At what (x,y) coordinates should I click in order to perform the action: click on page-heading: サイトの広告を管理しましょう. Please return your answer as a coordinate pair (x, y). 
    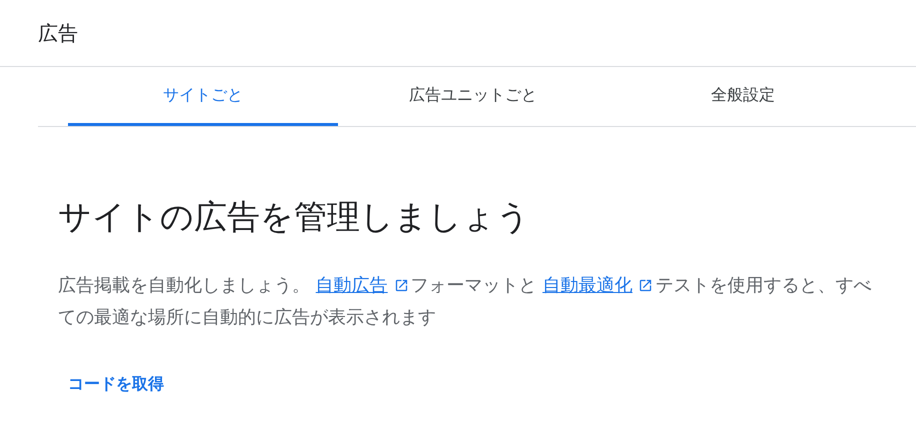
    Looking at the image, I should click on (294, 217).